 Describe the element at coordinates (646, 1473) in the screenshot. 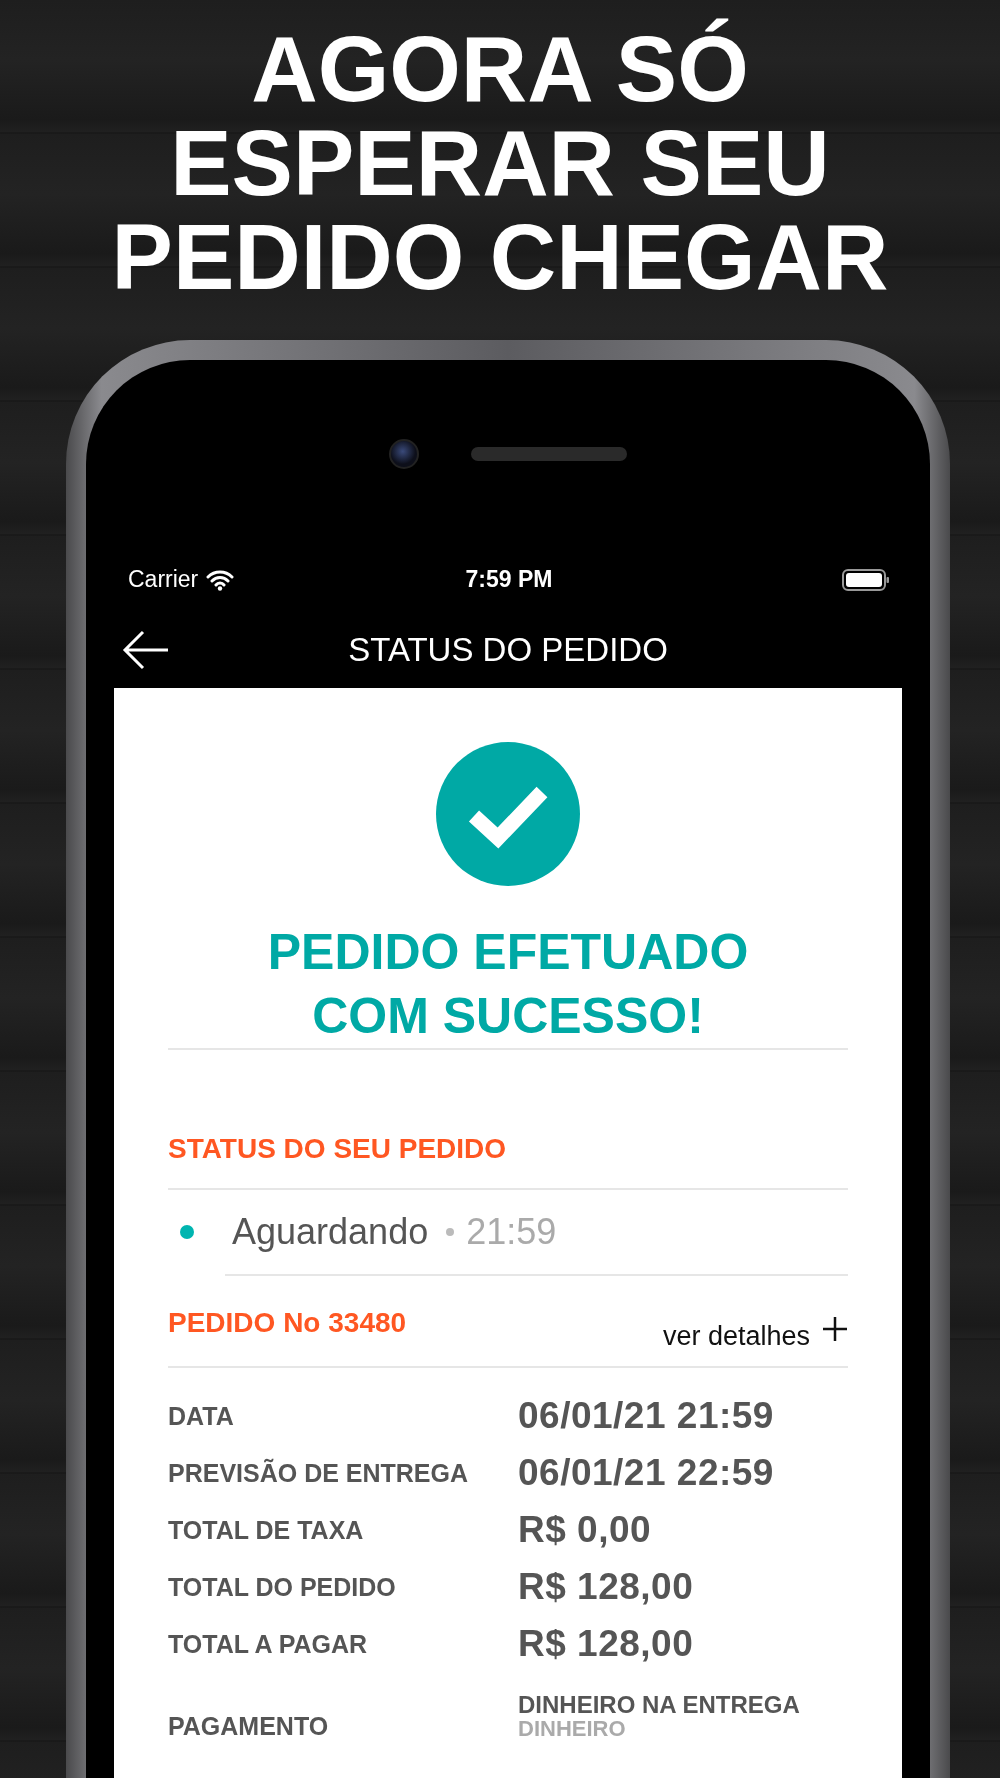

I see `detail-value: 06/01/21 22:59` at that location.